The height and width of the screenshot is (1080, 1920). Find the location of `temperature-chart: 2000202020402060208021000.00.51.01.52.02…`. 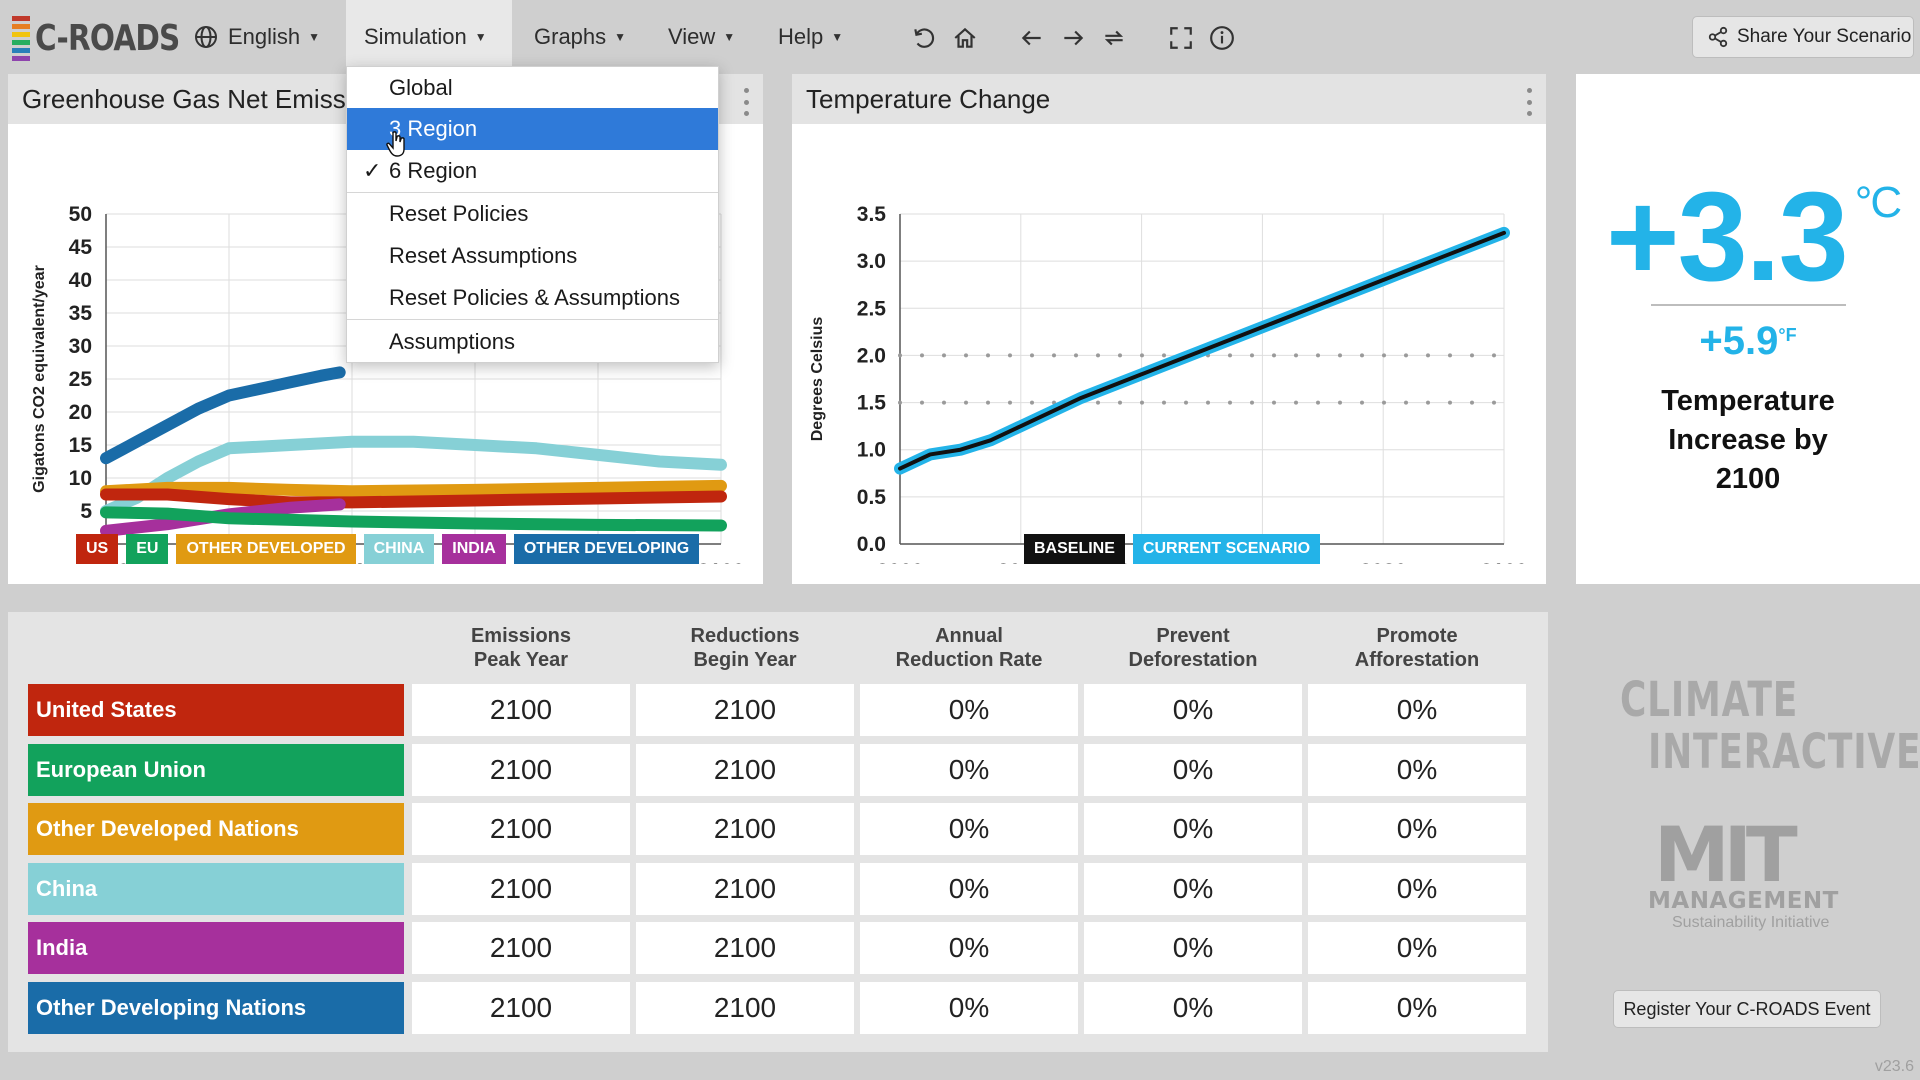

temperature-chart: 2000202020402060208021000.00.51.01.52.02… is located at coordinates (1168, 383).